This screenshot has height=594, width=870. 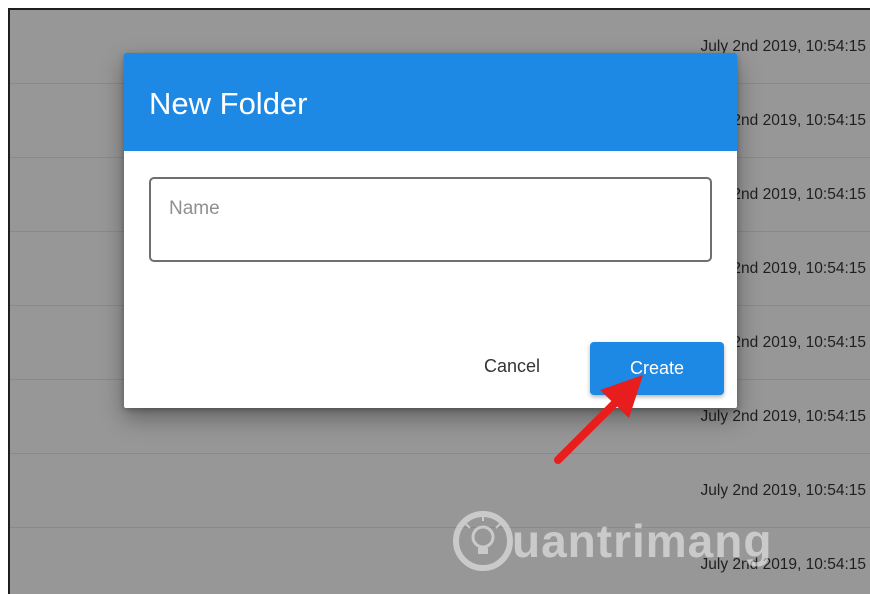 What do you see at coordinates (429, 209) in the screenshot?
I see `name-input` at bounding box center [429, 209].